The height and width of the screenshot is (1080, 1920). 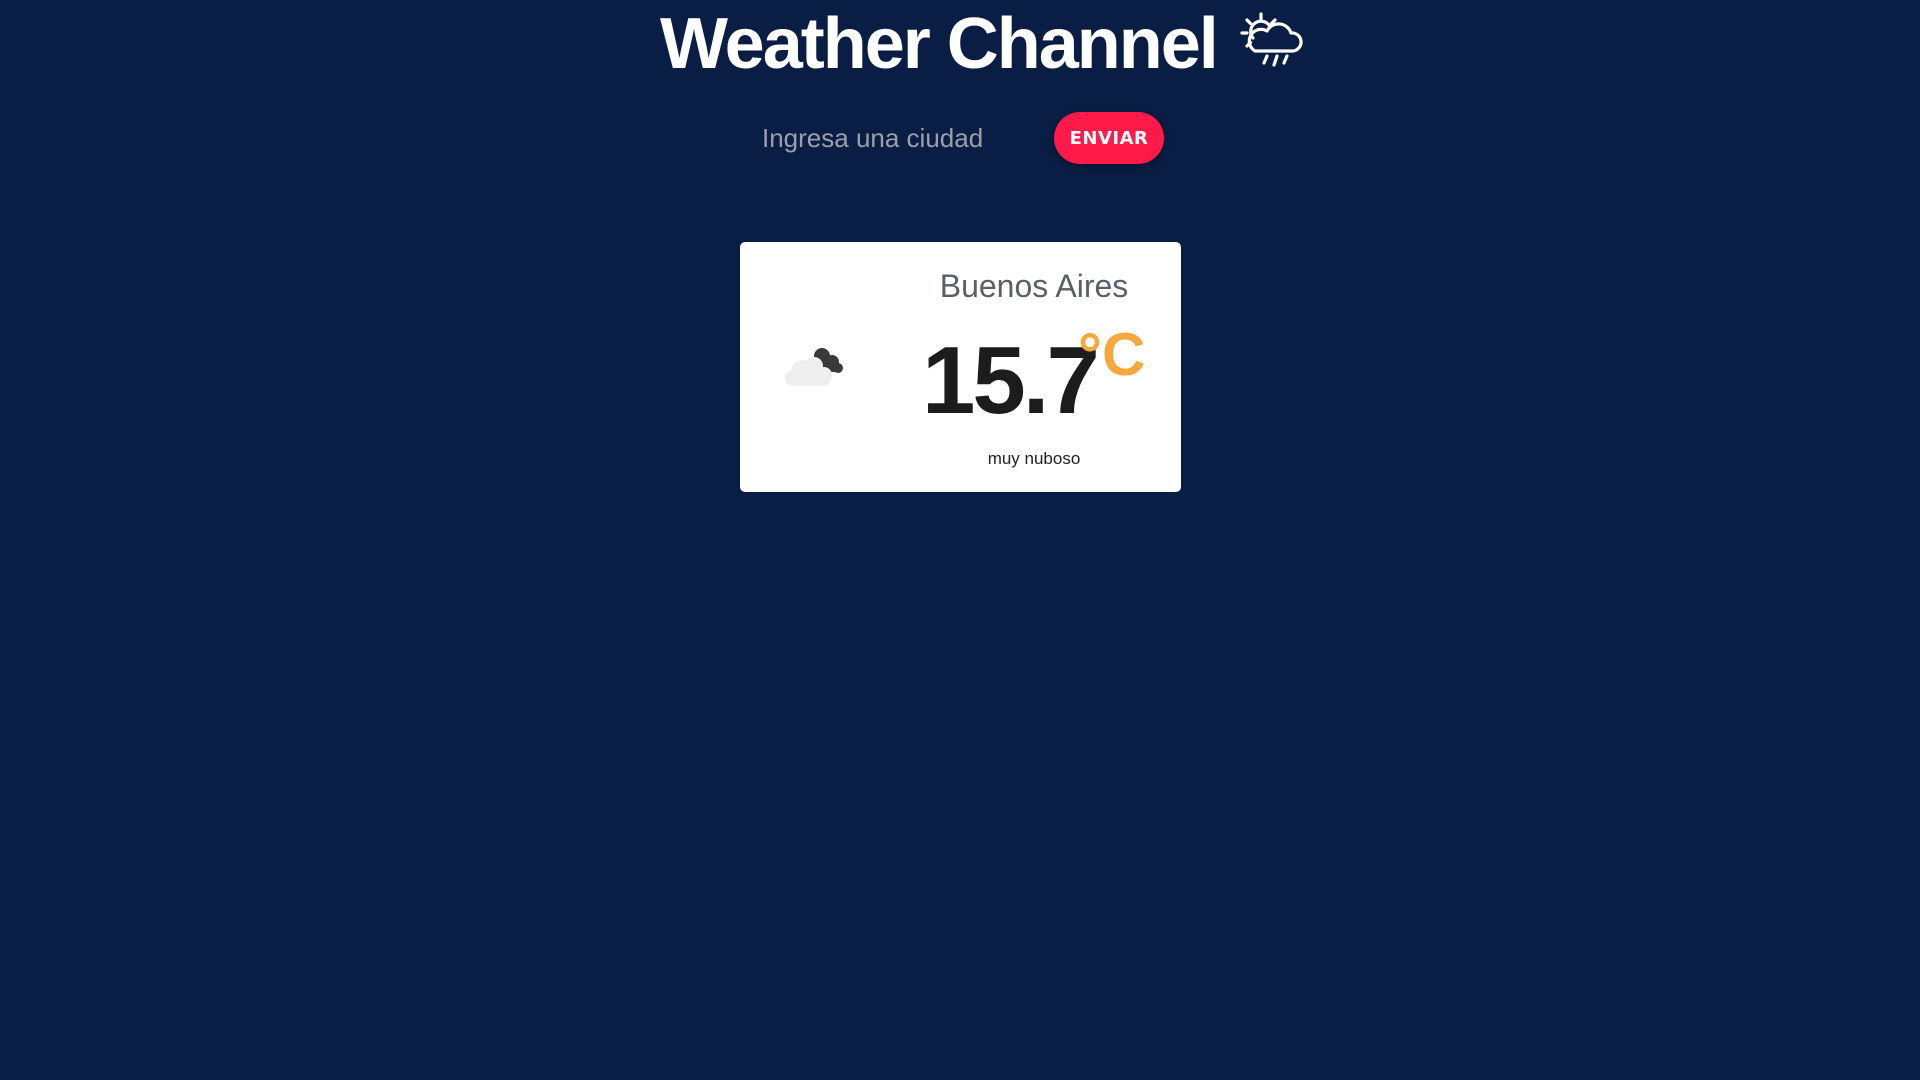 What do you see at coordinates (939, 44) in the screenshot?
I see `app-title: Weather Channel` at bounding box center [939, 44].